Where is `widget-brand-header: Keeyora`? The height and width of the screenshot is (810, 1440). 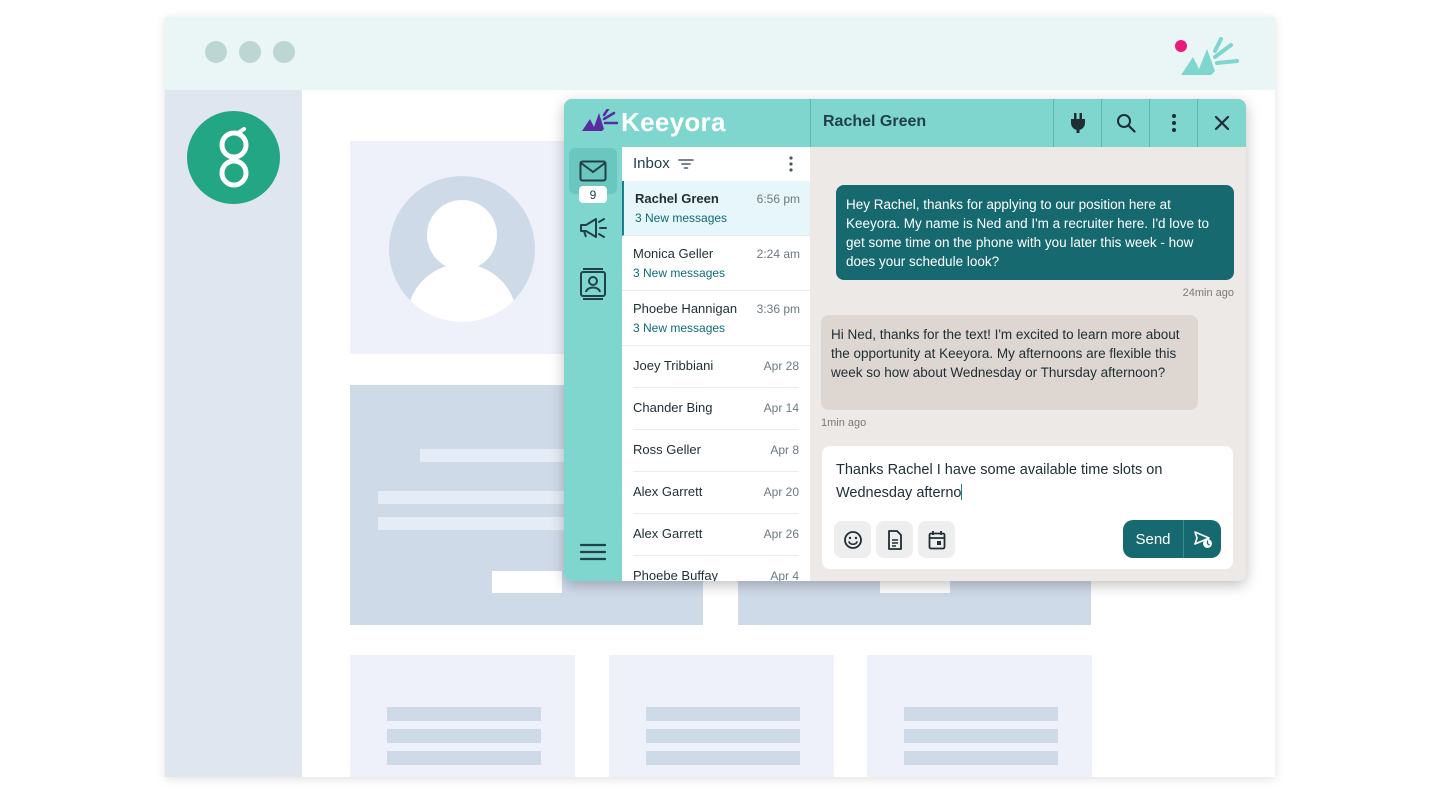 widget-brand-header: Keeyora is located at coordinates (687, 123).